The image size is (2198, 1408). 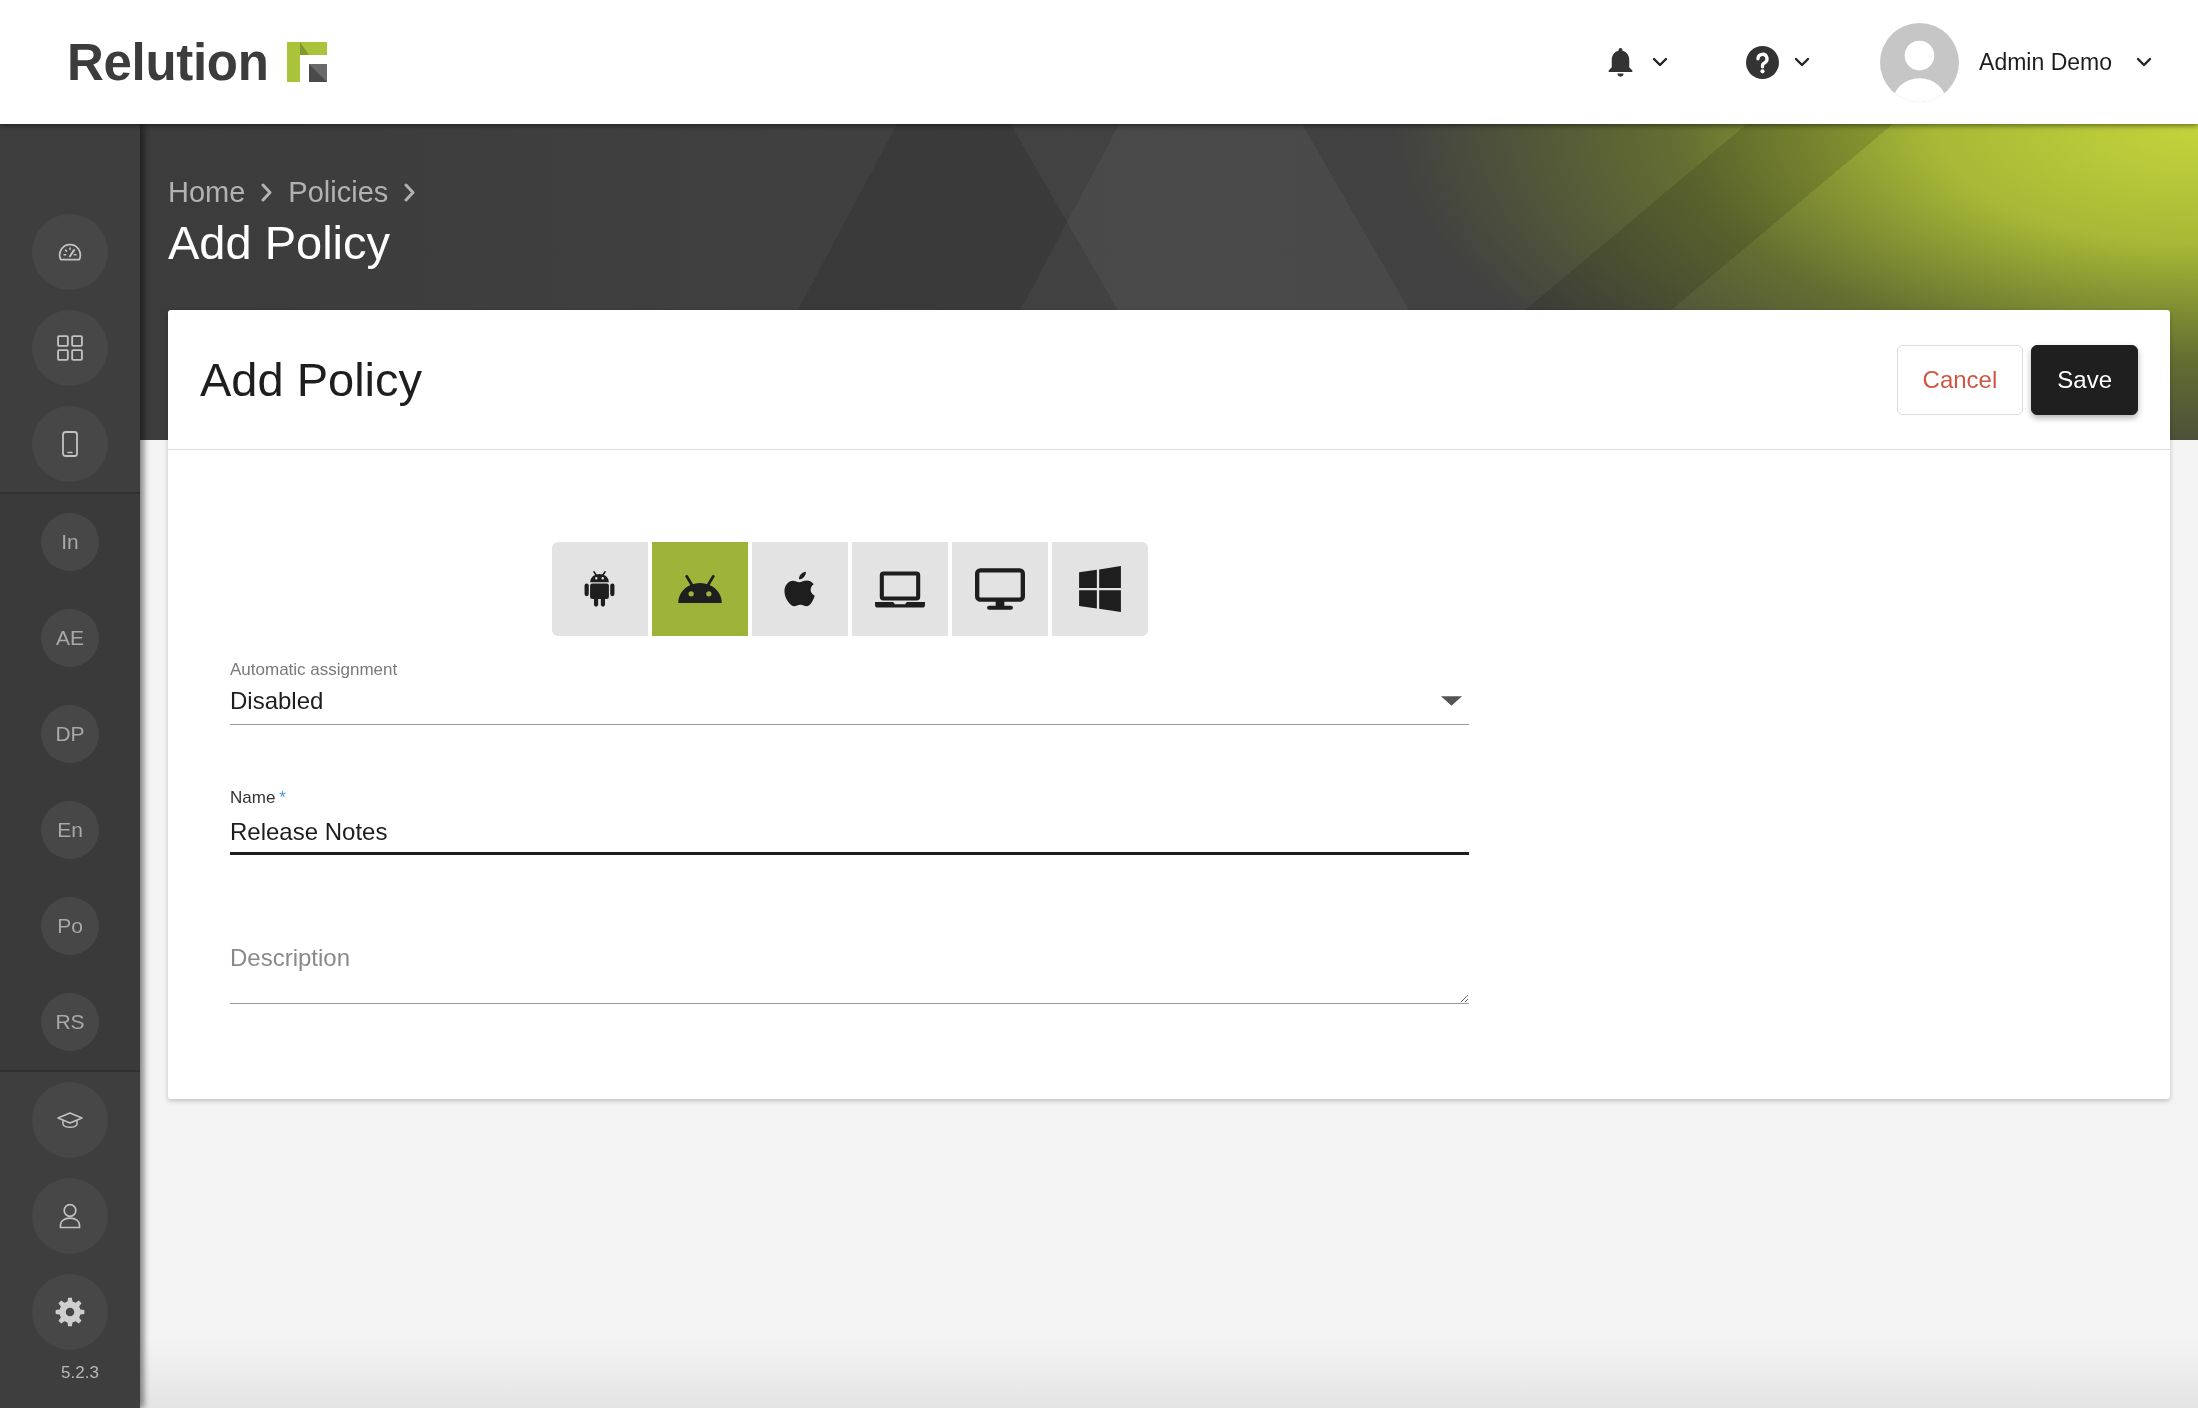 I want to click on breadcrumb-link: Home, so click(x=207, y=192).